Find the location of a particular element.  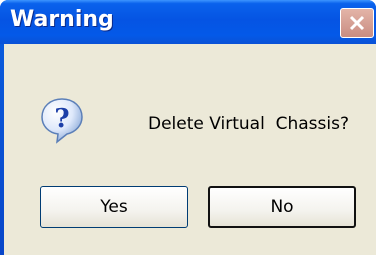

close-button is located at coordinates (357, 23).